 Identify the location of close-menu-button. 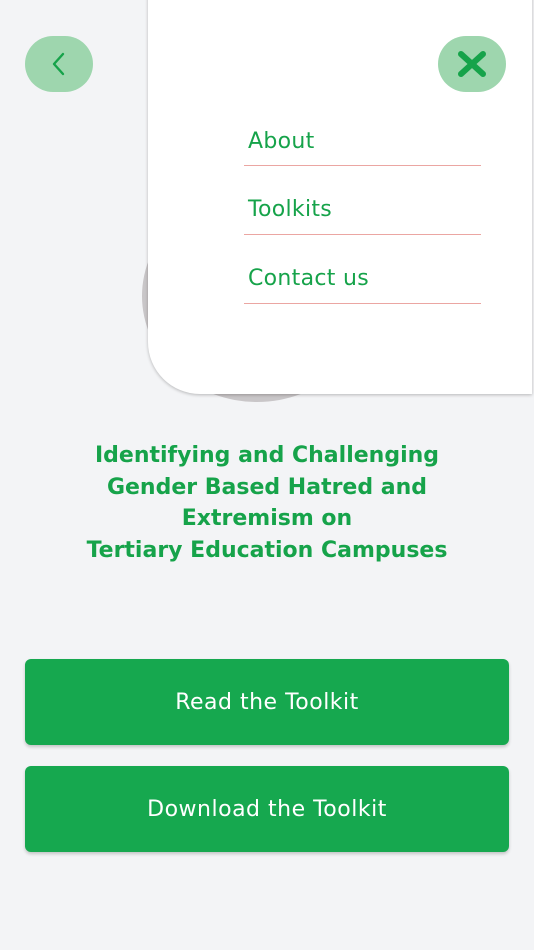
(472, 64).